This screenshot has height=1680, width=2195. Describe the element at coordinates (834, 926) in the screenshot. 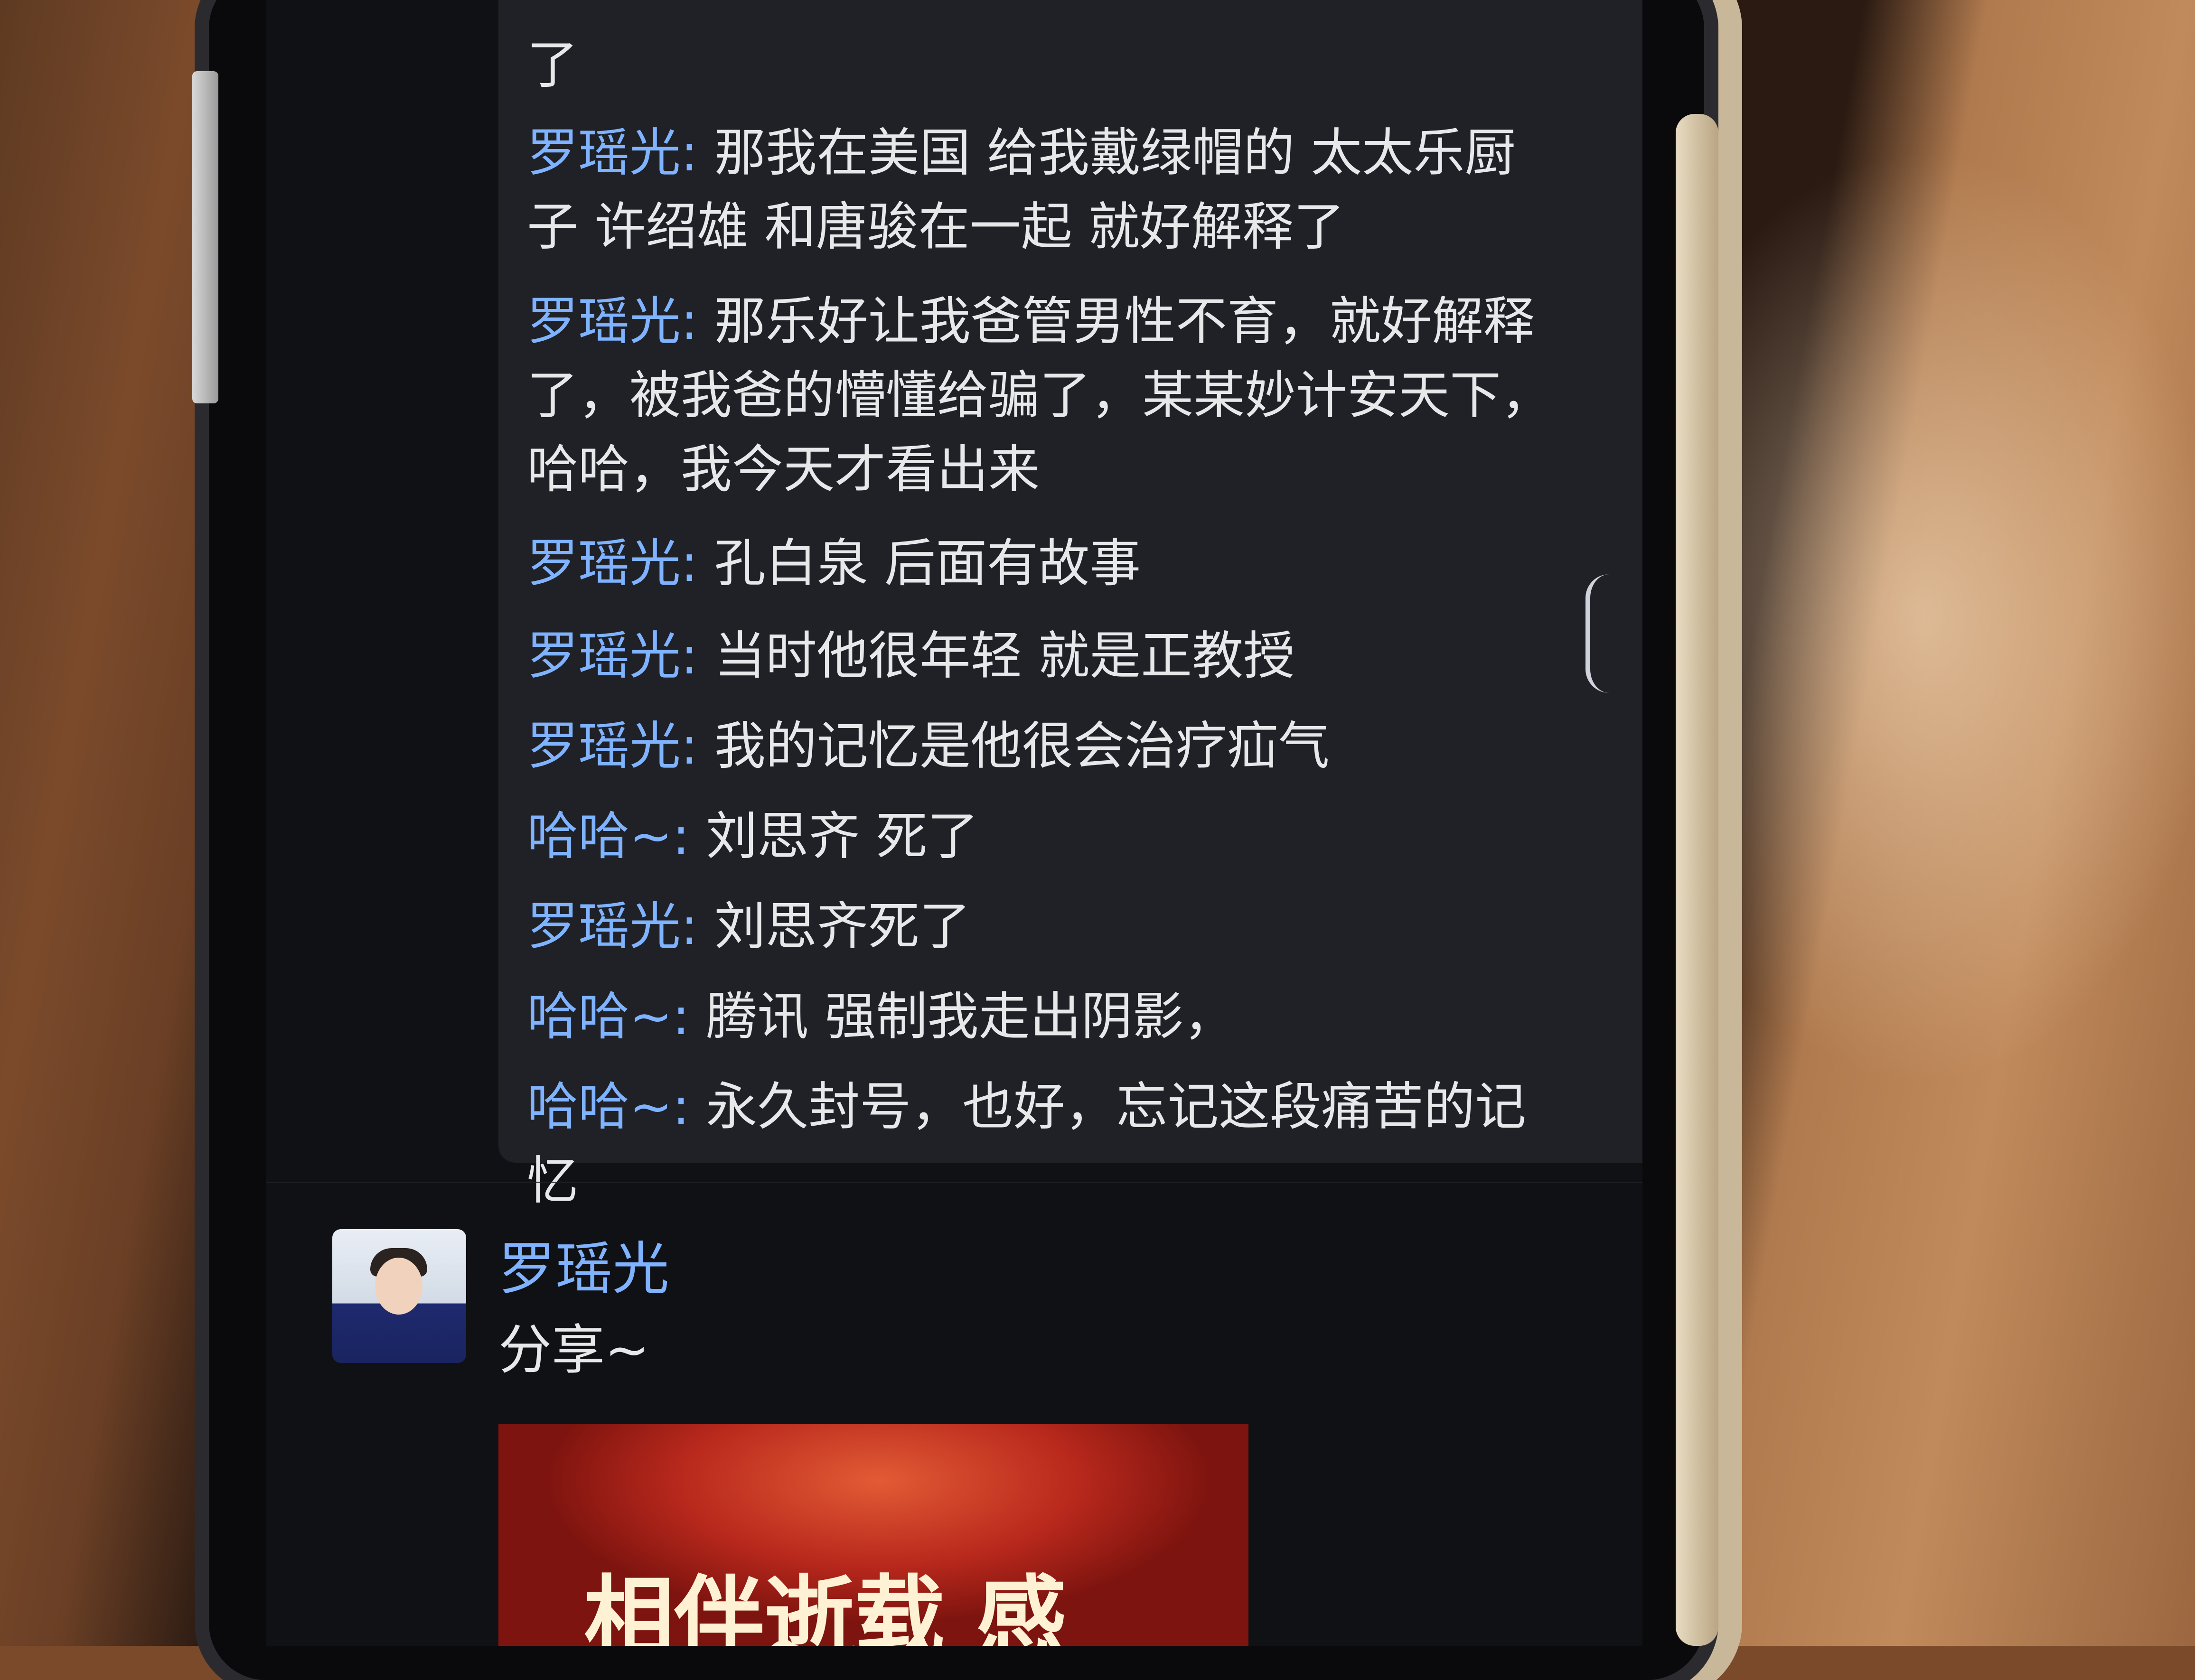

I see `message-text: 刘思齐死了` at that location.